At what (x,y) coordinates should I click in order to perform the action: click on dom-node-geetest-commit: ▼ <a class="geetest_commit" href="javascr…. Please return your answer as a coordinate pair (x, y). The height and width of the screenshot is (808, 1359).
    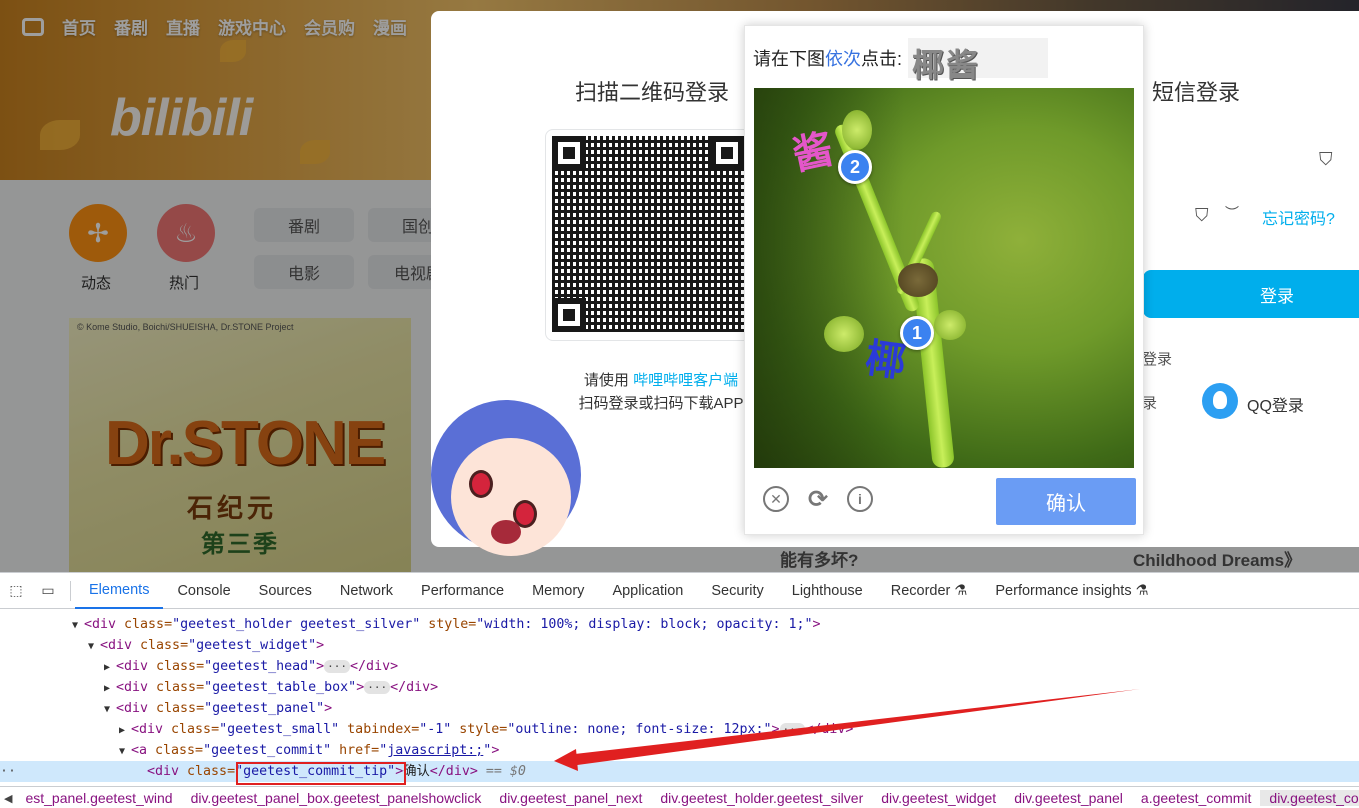
    Looking at the image, I should click on (679, 750).